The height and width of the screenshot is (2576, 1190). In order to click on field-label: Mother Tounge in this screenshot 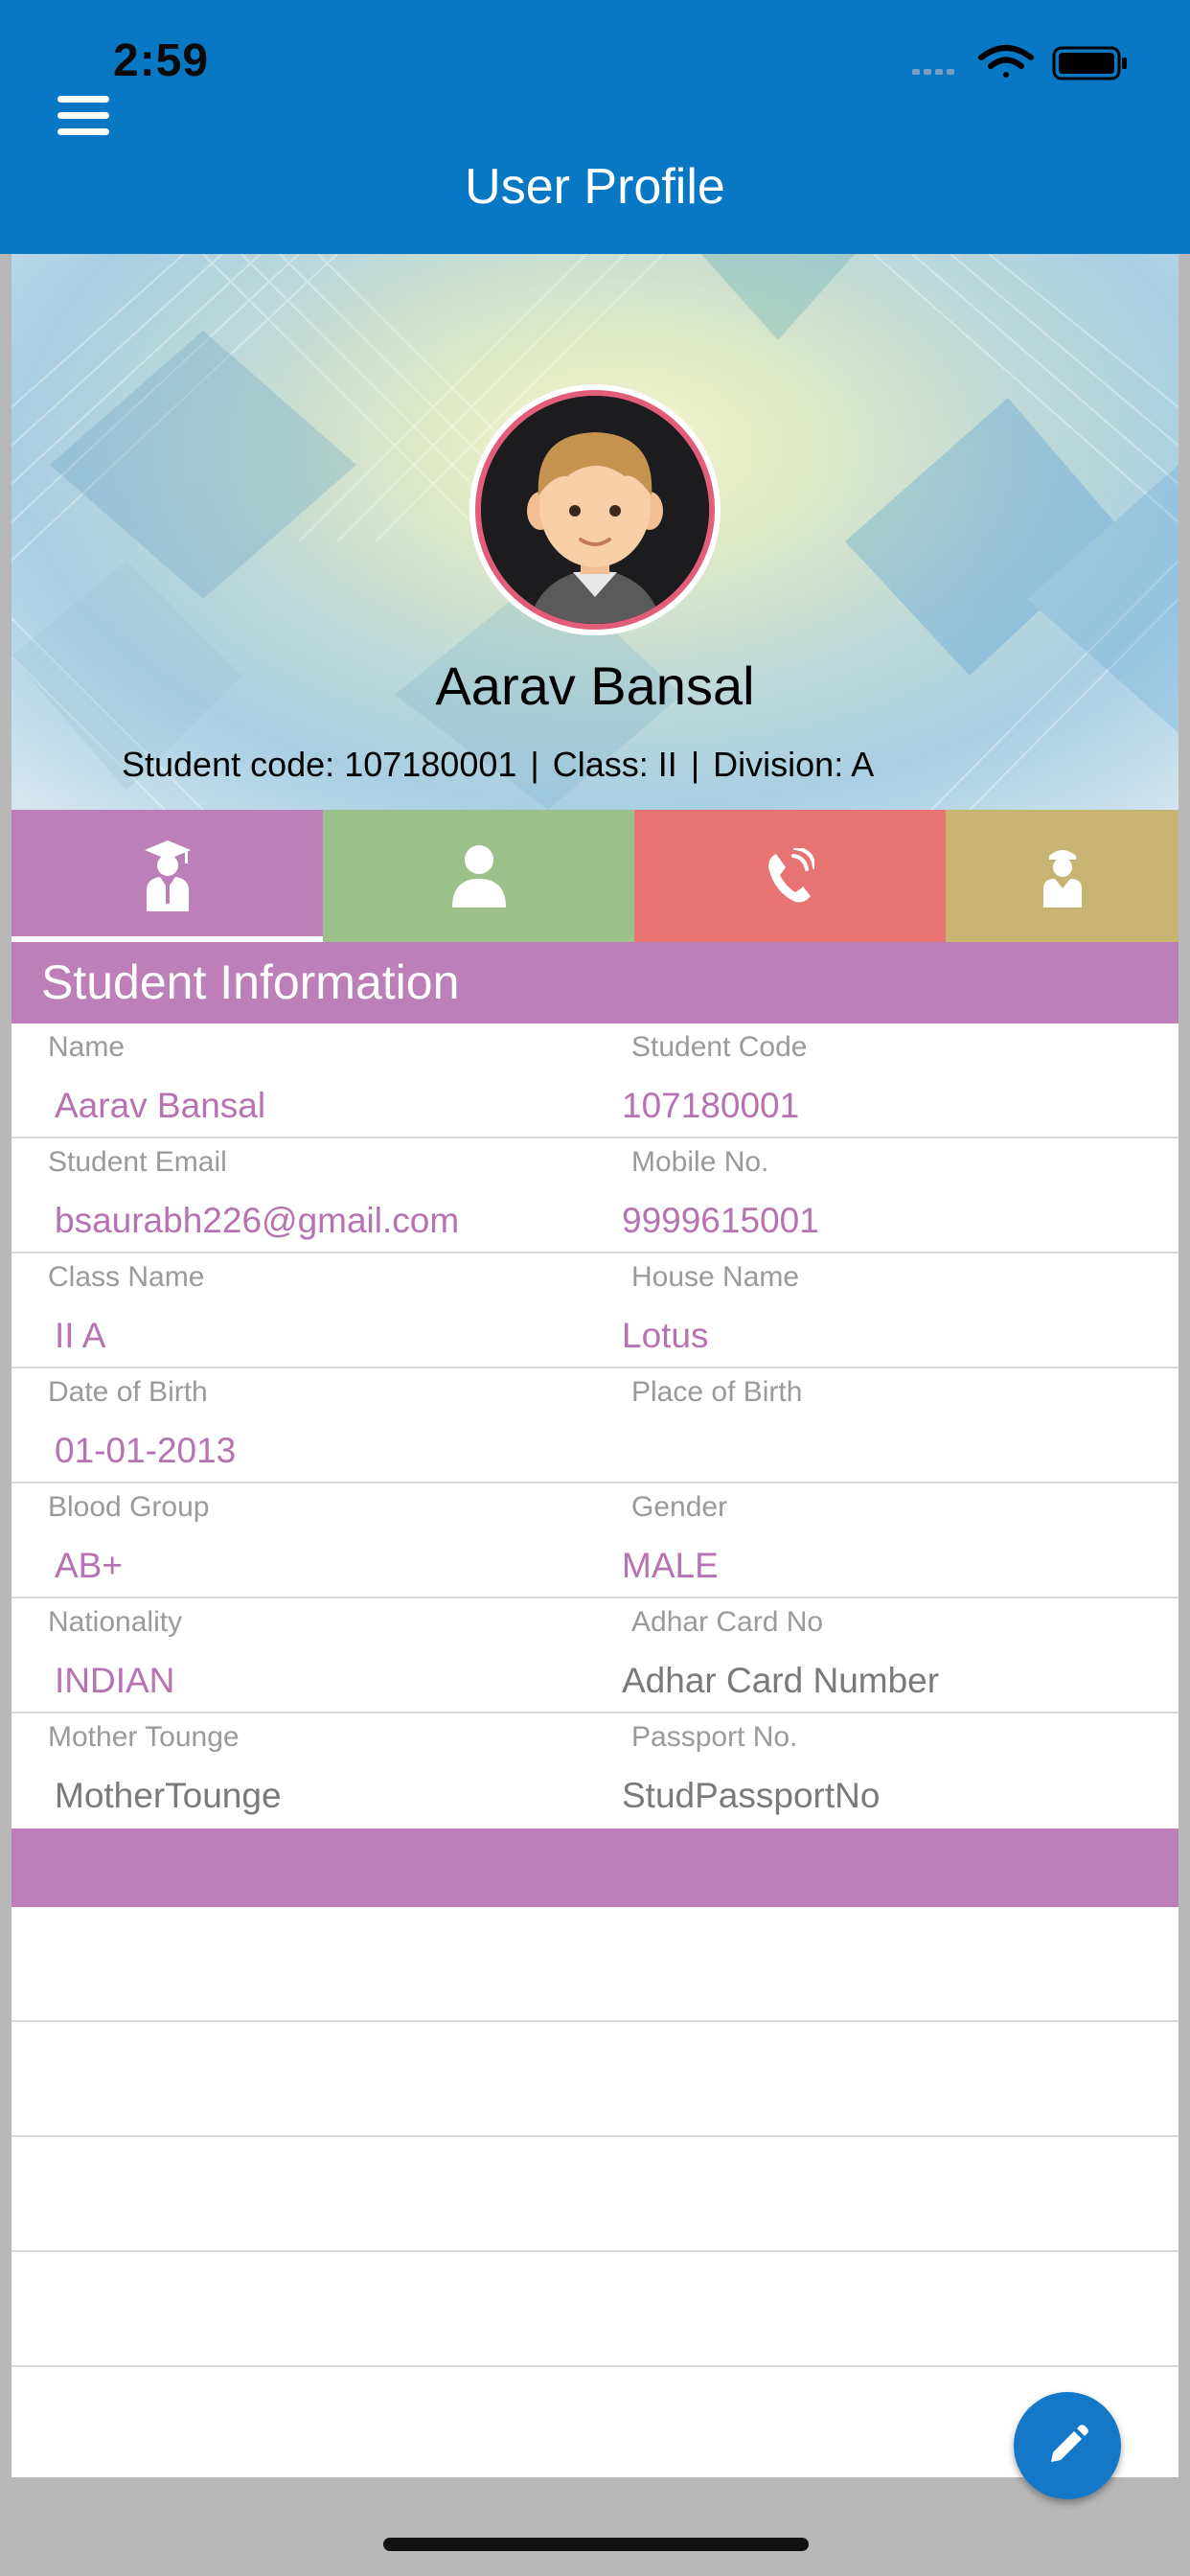, I will do `click(144, 1737)`.